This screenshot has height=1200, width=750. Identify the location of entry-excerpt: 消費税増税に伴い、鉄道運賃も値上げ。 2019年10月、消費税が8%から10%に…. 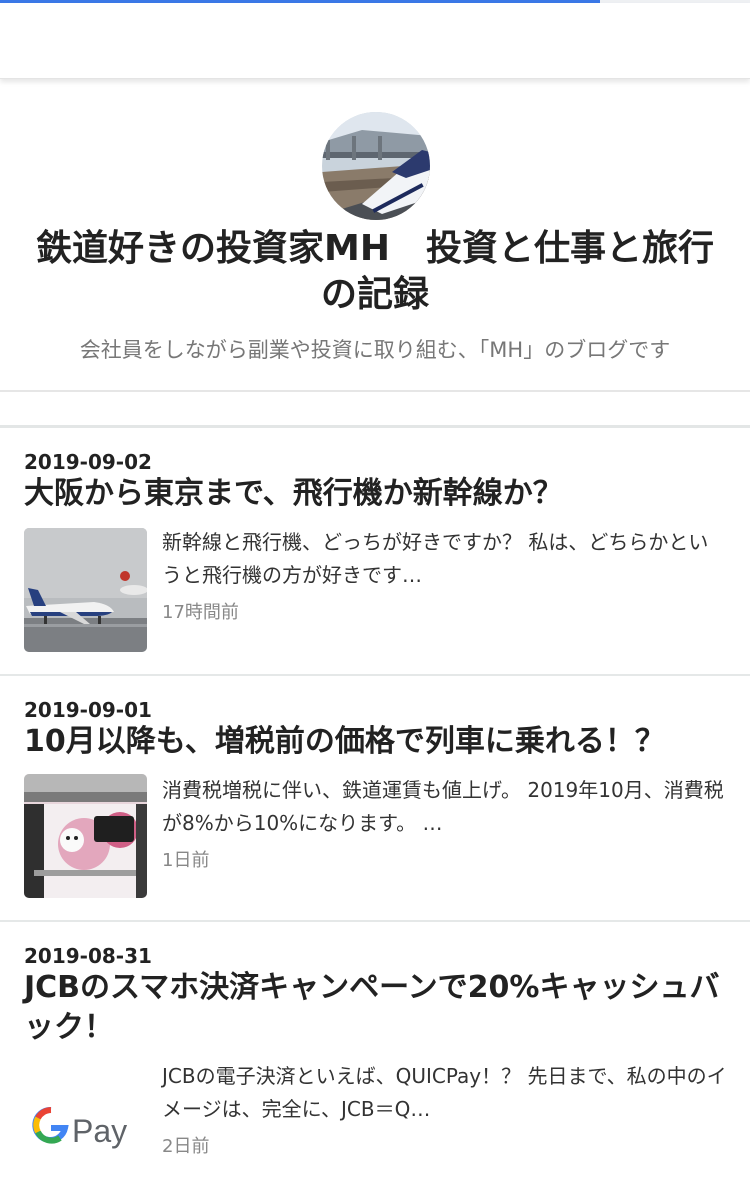
(443, 806).